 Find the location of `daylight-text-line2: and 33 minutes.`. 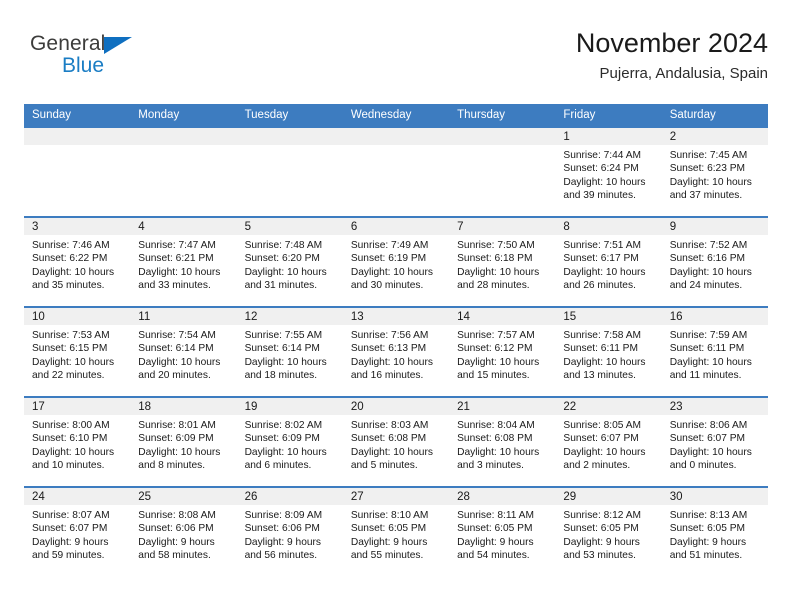

daylight-text-line2: and 33 minutes. is located at coordinates (174, 286).